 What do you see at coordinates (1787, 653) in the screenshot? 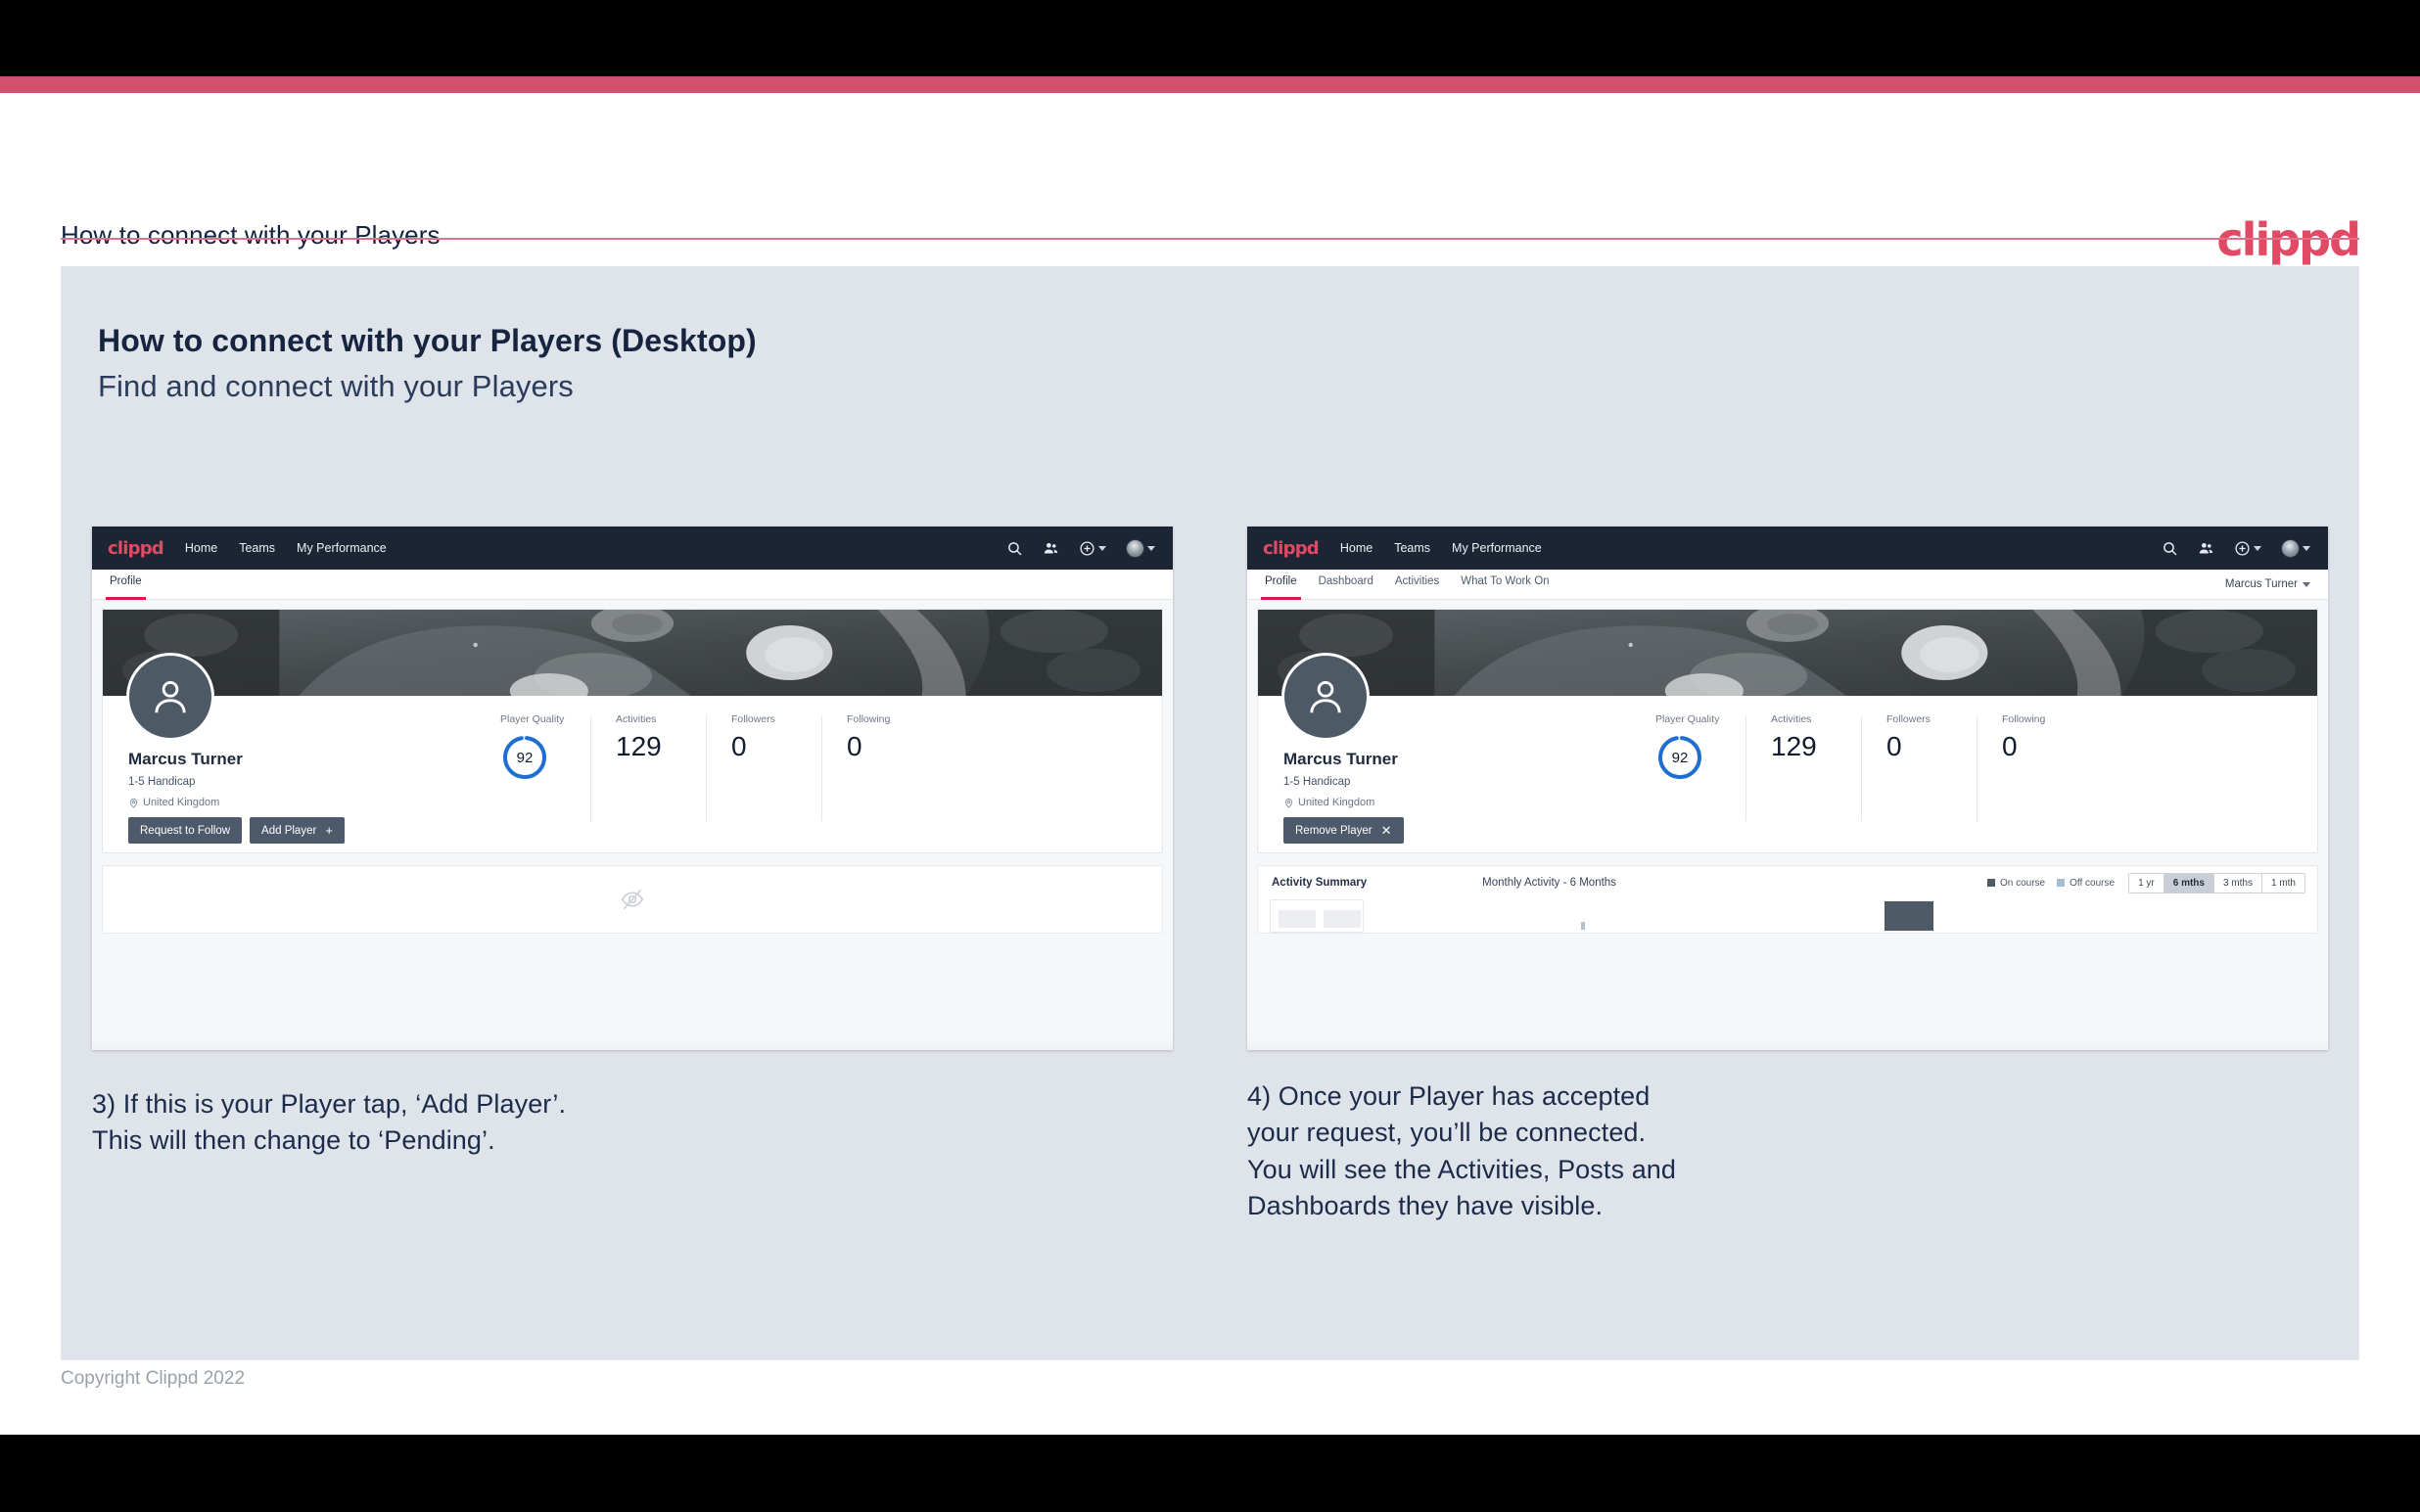
I see `right-cover-photo` at bounding box center [1787, 653].